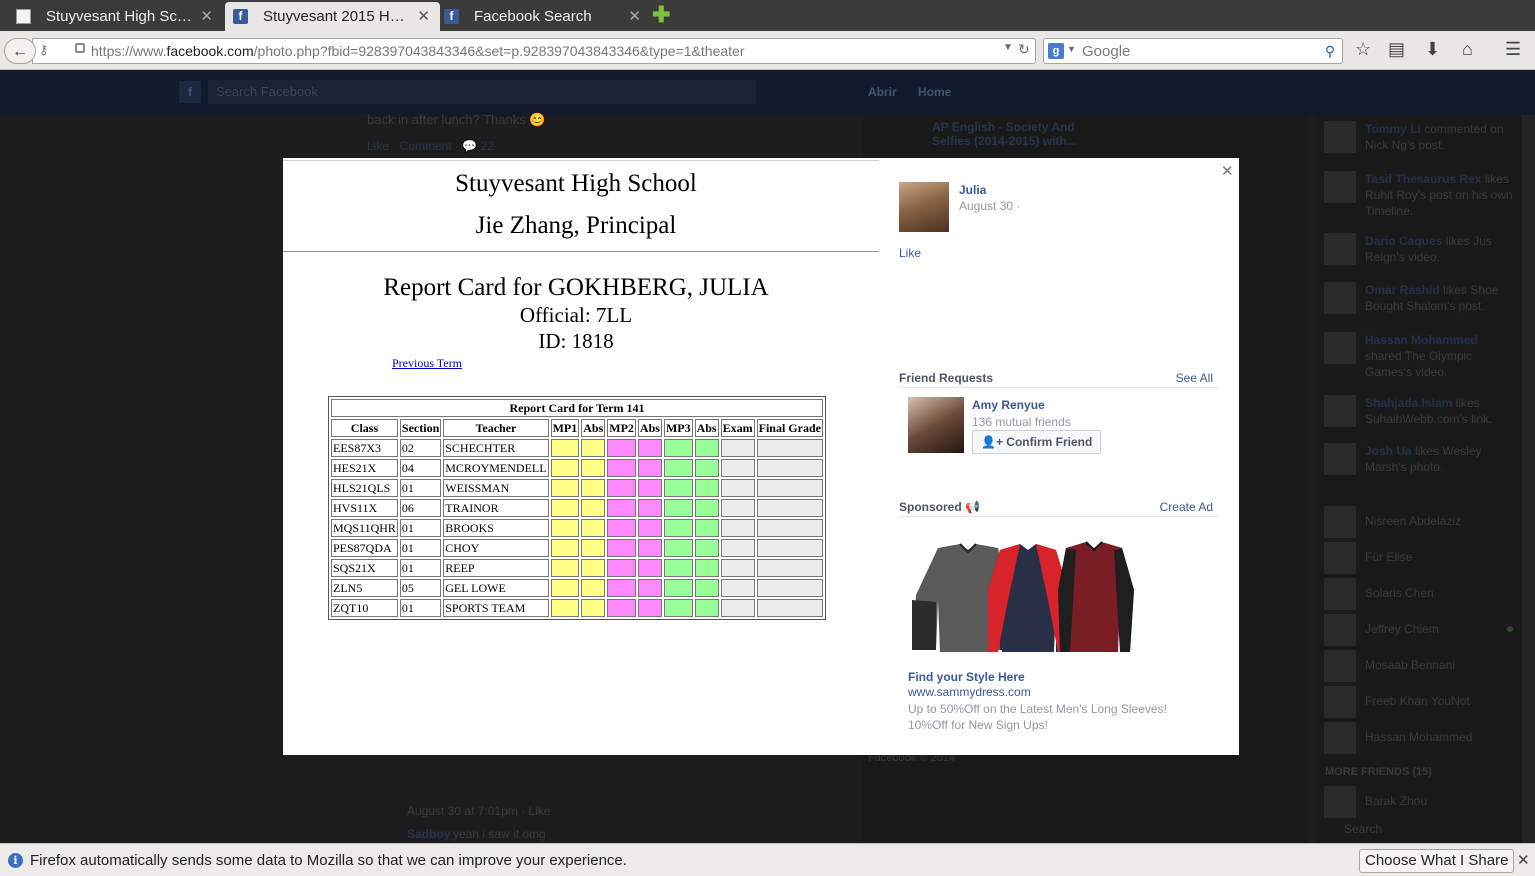  I want to click on comment-author: Sadboy, so click(428, 834).